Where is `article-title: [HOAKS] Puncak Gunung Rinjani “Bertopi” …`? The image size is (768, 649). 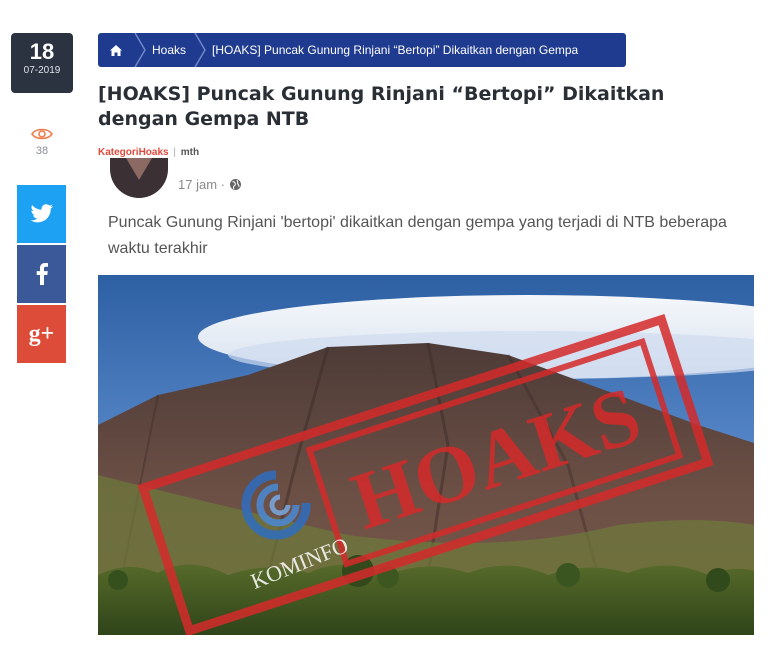
article-title: [HOAKS] Puncak Gunung Rinjani “Bertopi” … is located at coordinates (381, 106).